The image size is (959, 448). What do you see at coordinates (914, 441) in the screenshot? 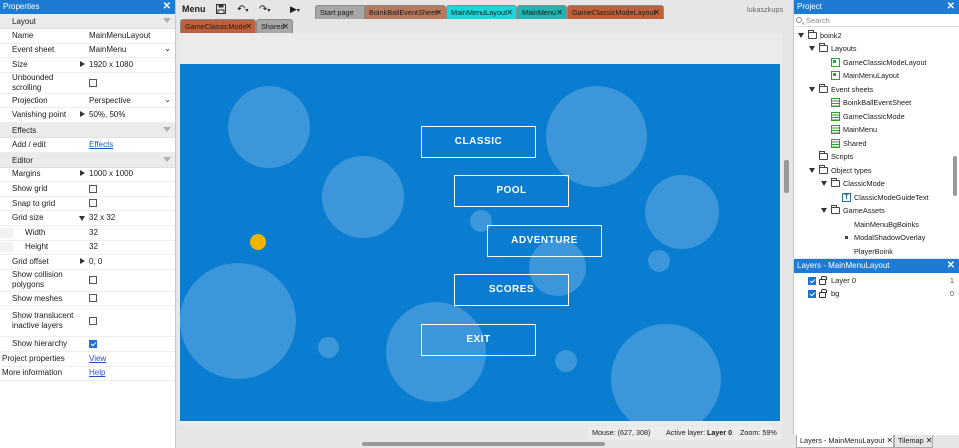
I see `tab-tilemap: Tilemap ✕` at bounding box center [914, 441].